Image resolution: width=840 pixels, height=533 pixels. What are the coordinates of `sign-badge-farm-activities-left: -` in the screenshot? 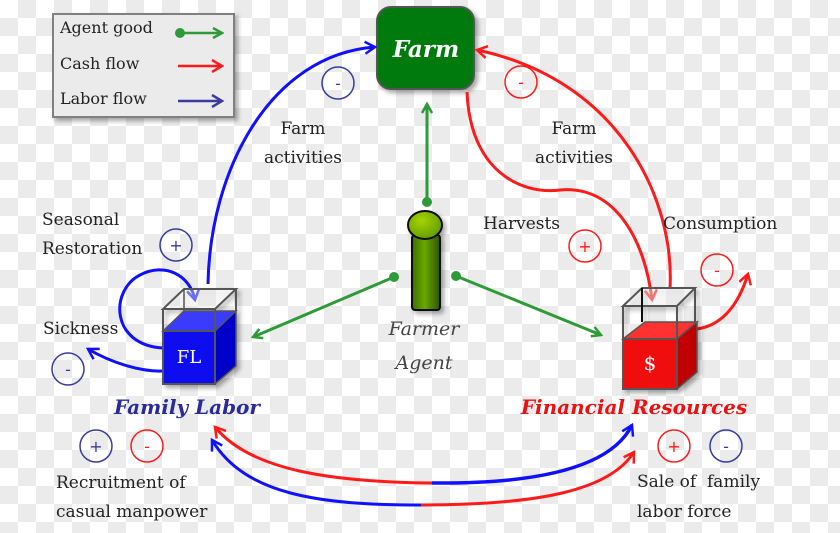 It's located at (338, 83).